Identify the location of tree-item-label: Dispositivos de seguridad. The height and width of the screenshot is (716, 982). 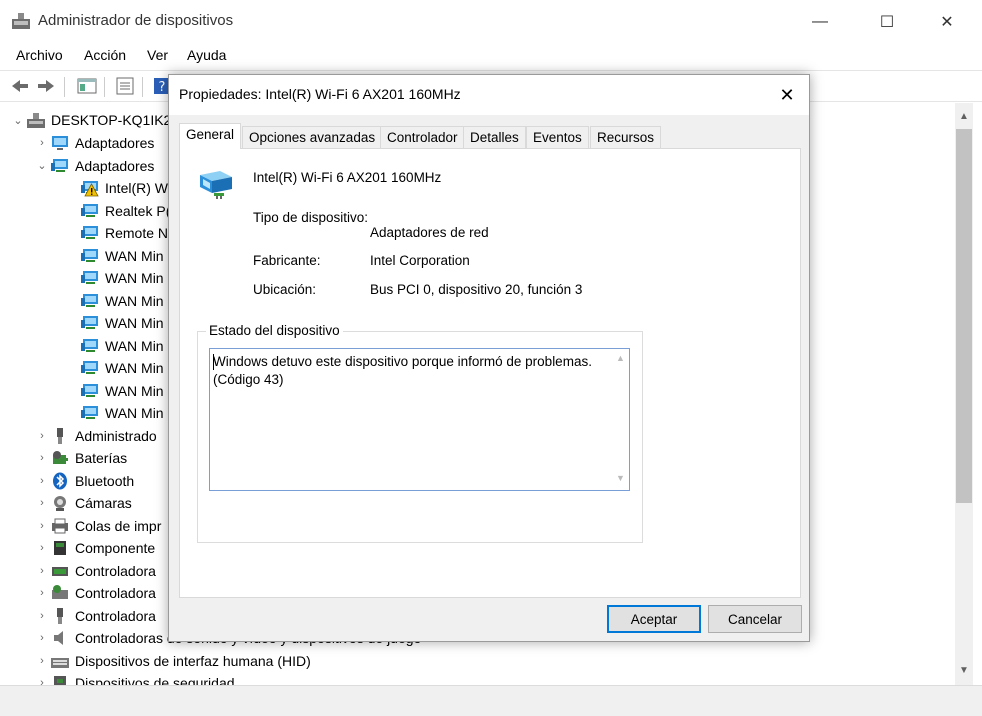
(155, 680).